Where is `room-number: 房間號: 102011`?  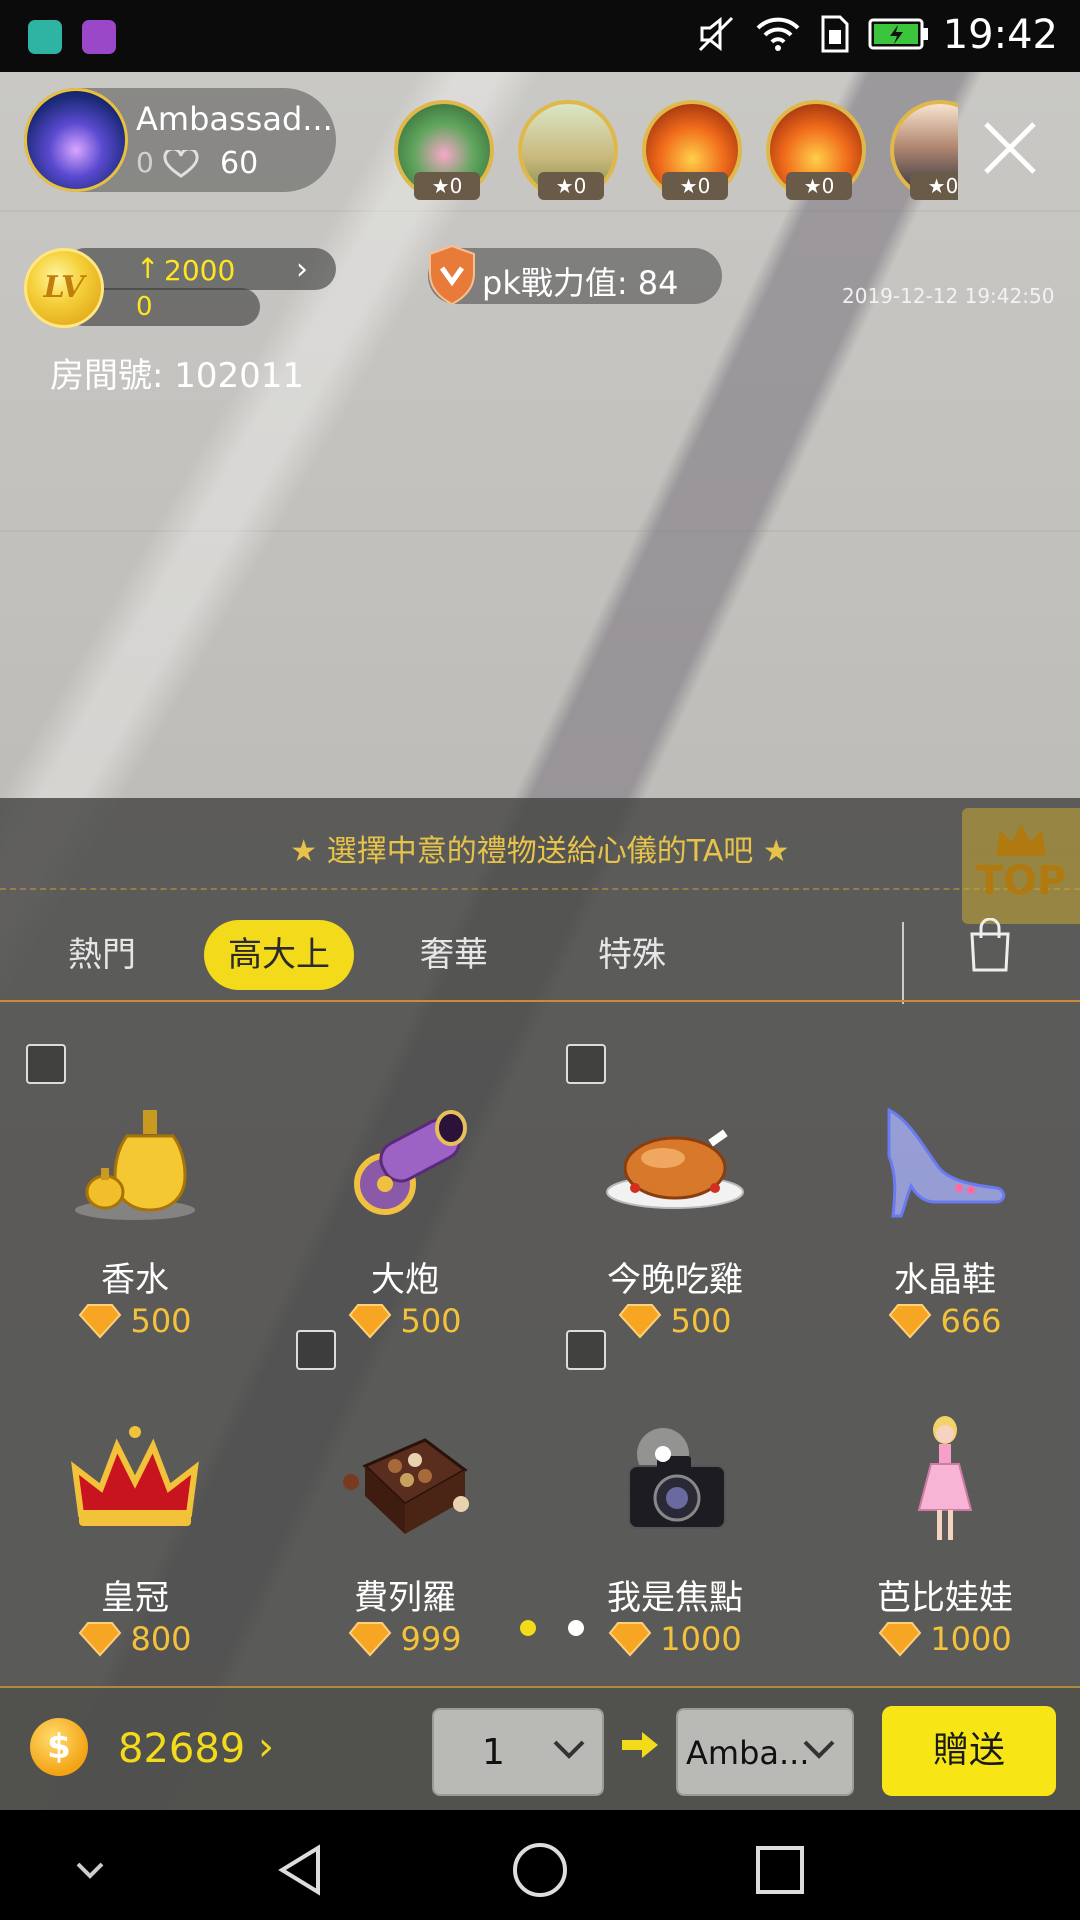 room-number: 房間號: 102011 is located at coordinates (177, 376).